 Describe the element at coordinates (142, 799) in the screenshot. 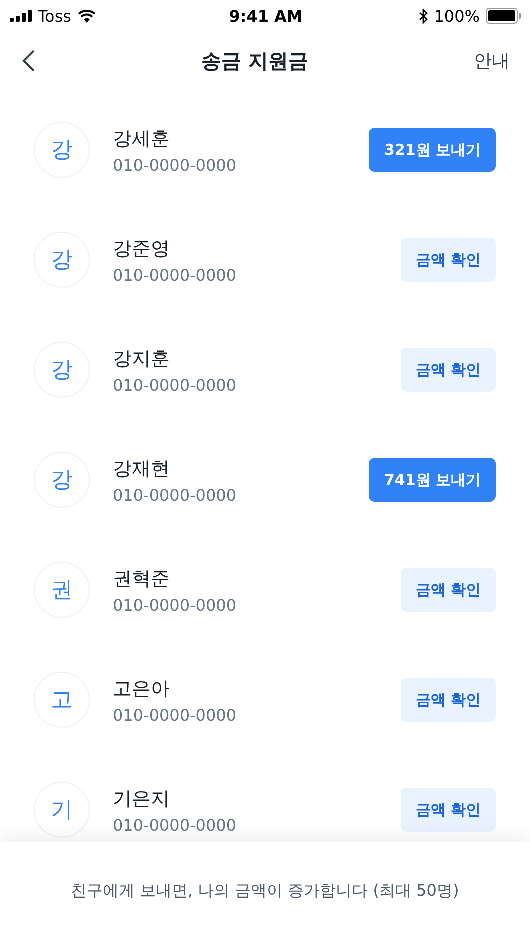

I see `contact-name: 기은지` at that location.